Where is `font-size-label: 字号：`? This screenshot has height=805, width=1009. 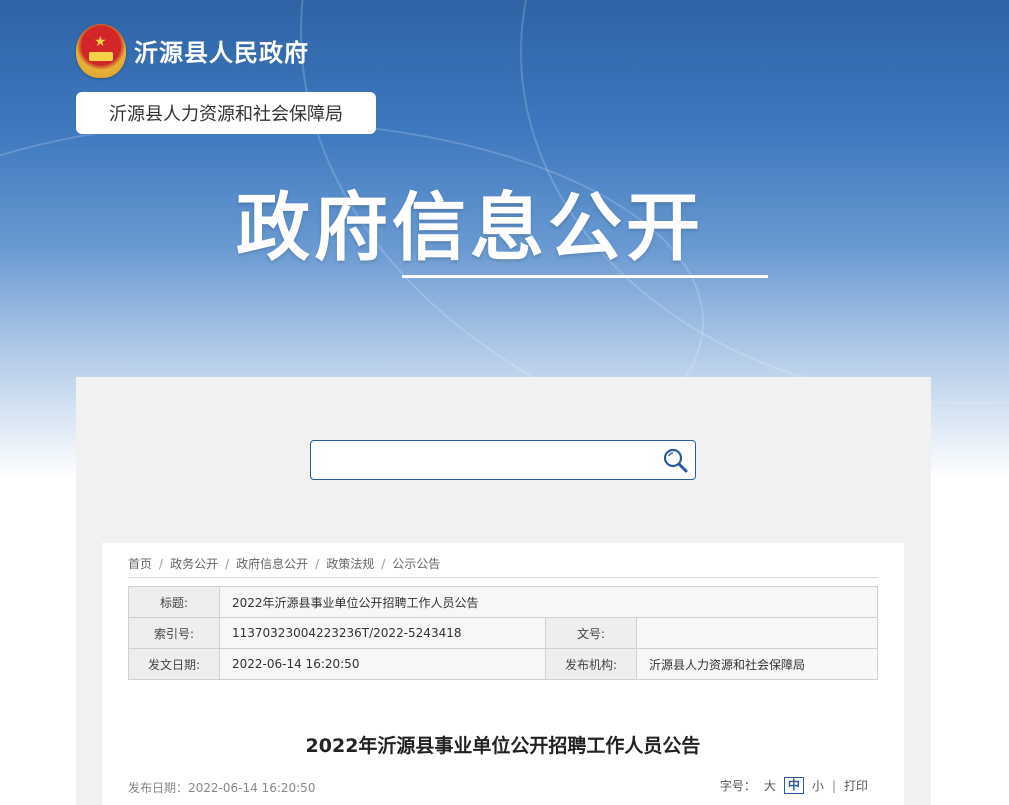 font-size-label: 字号： is located at coordinates (737, 786).